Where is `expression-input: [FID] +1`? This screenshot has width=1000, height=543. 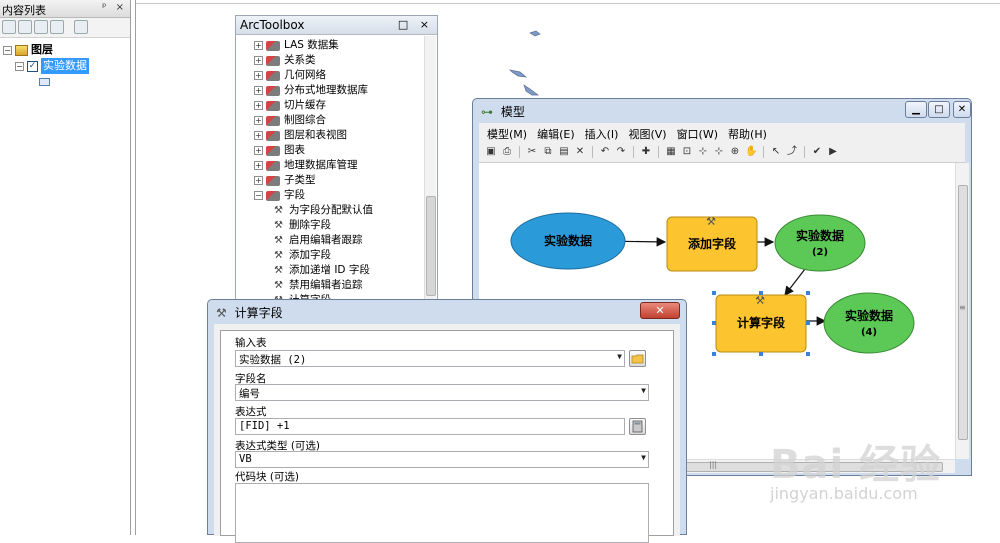 expression-input: [FID] +1 is located at coordinates (430, 426).